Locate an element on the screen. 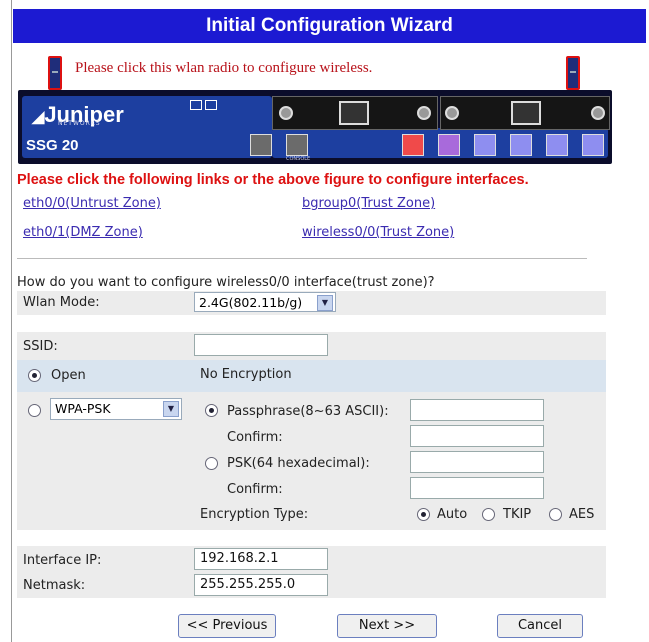  device-front-panel: ◢Juniper NETWORKS SSG 20 CONSOLE is located at coordinates (315, 127).